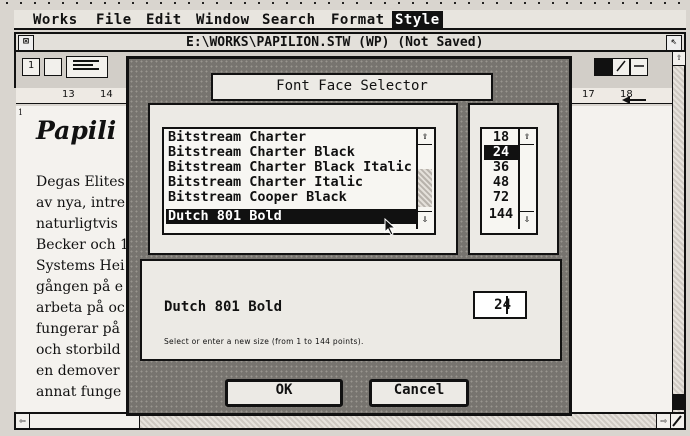 This screenshot has width=690, height=436. What do you see at coordinates (679, 402) in the screenshot?
I see `scroll-thumb` at bounding box center [679, 402].